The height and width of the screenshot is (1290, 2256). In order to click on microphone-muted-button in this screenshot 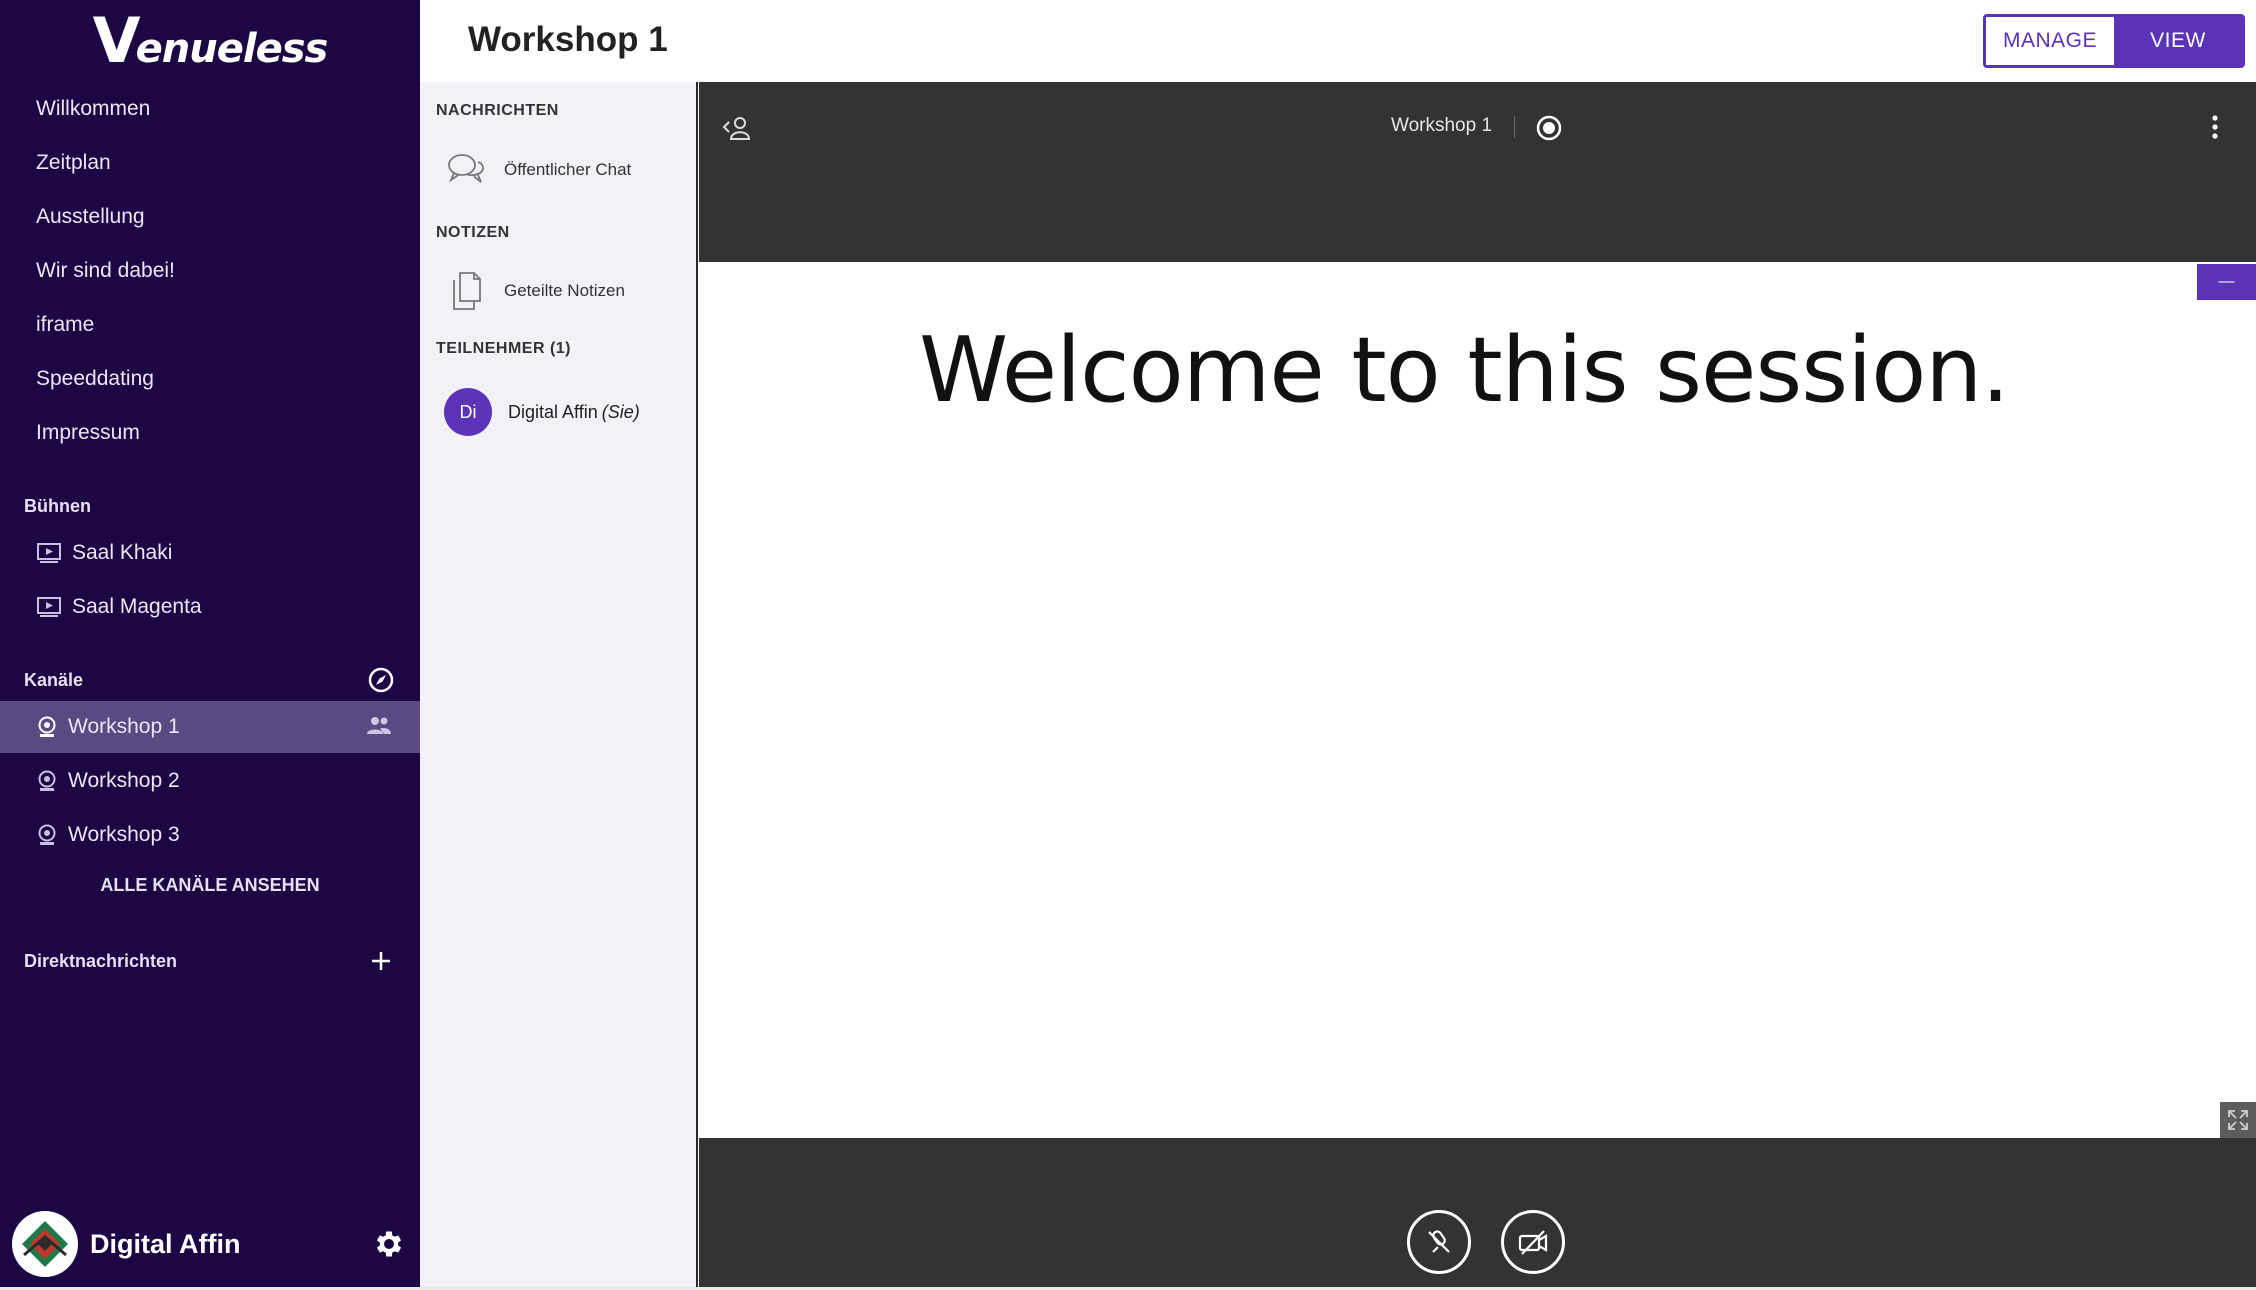, I will do `click(1439, 1242)`.